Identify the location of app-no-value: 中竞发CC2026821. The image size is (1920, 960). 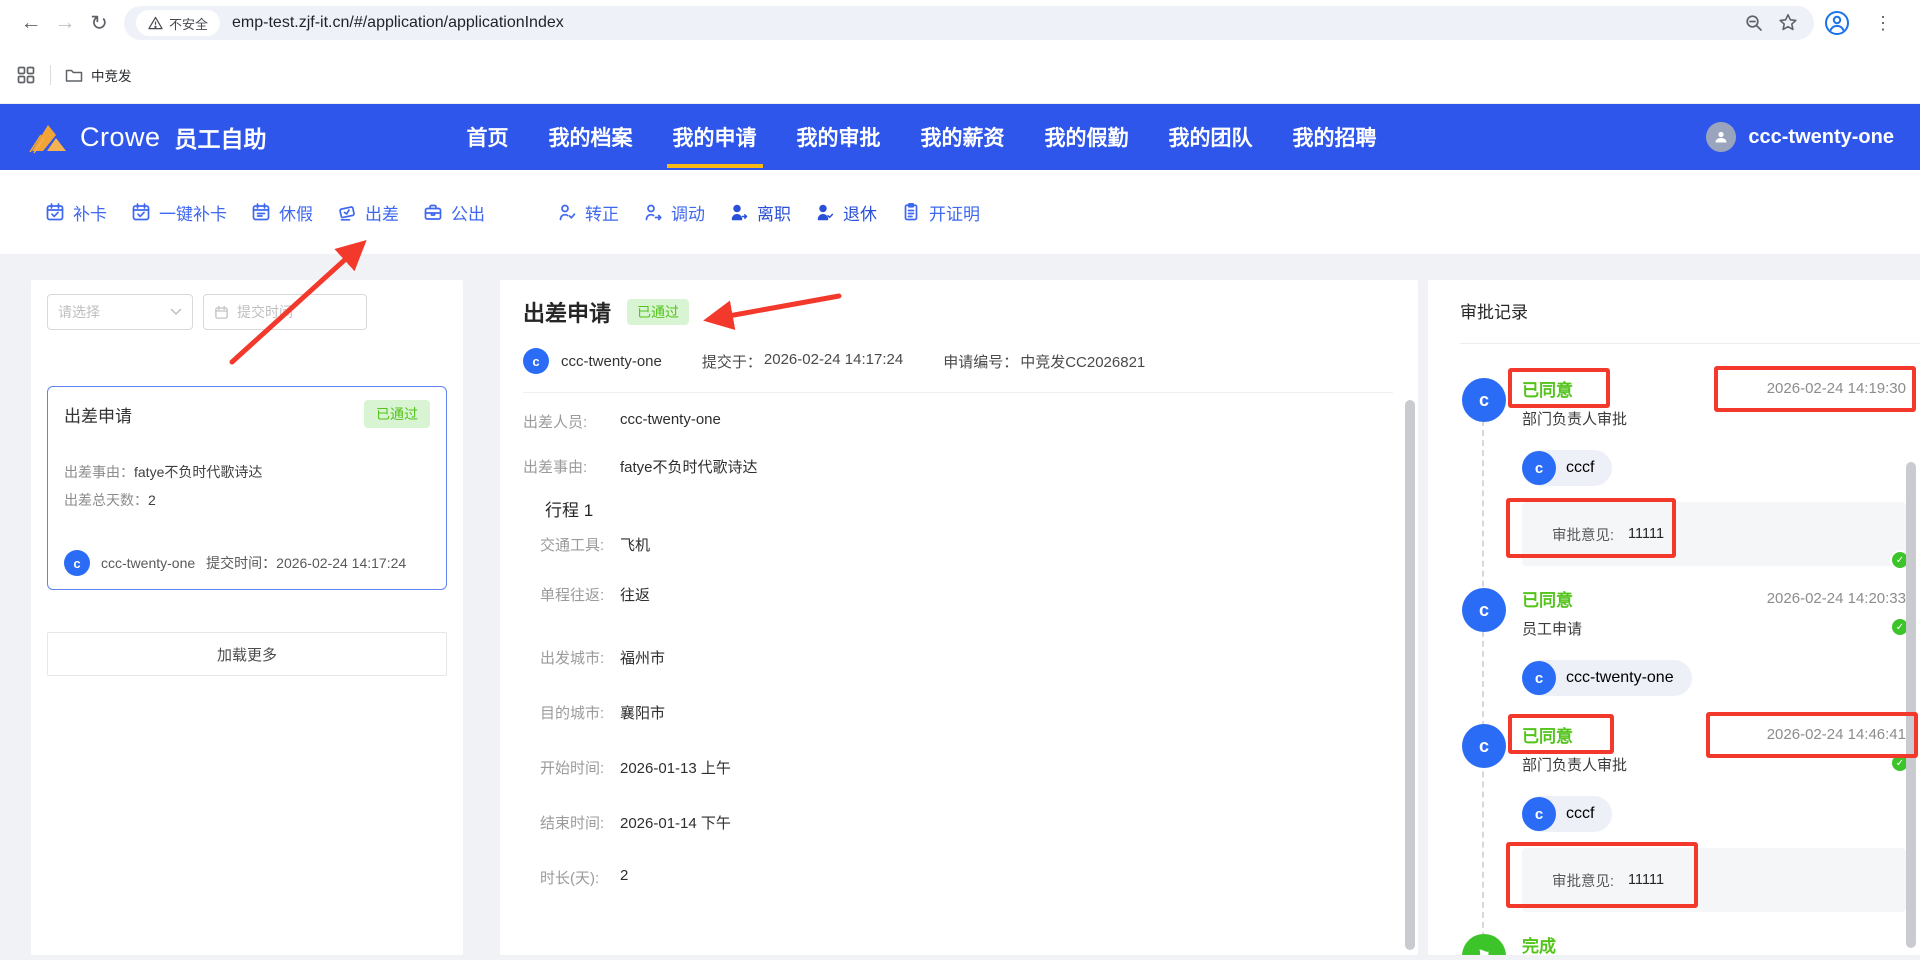
(1083, 362).